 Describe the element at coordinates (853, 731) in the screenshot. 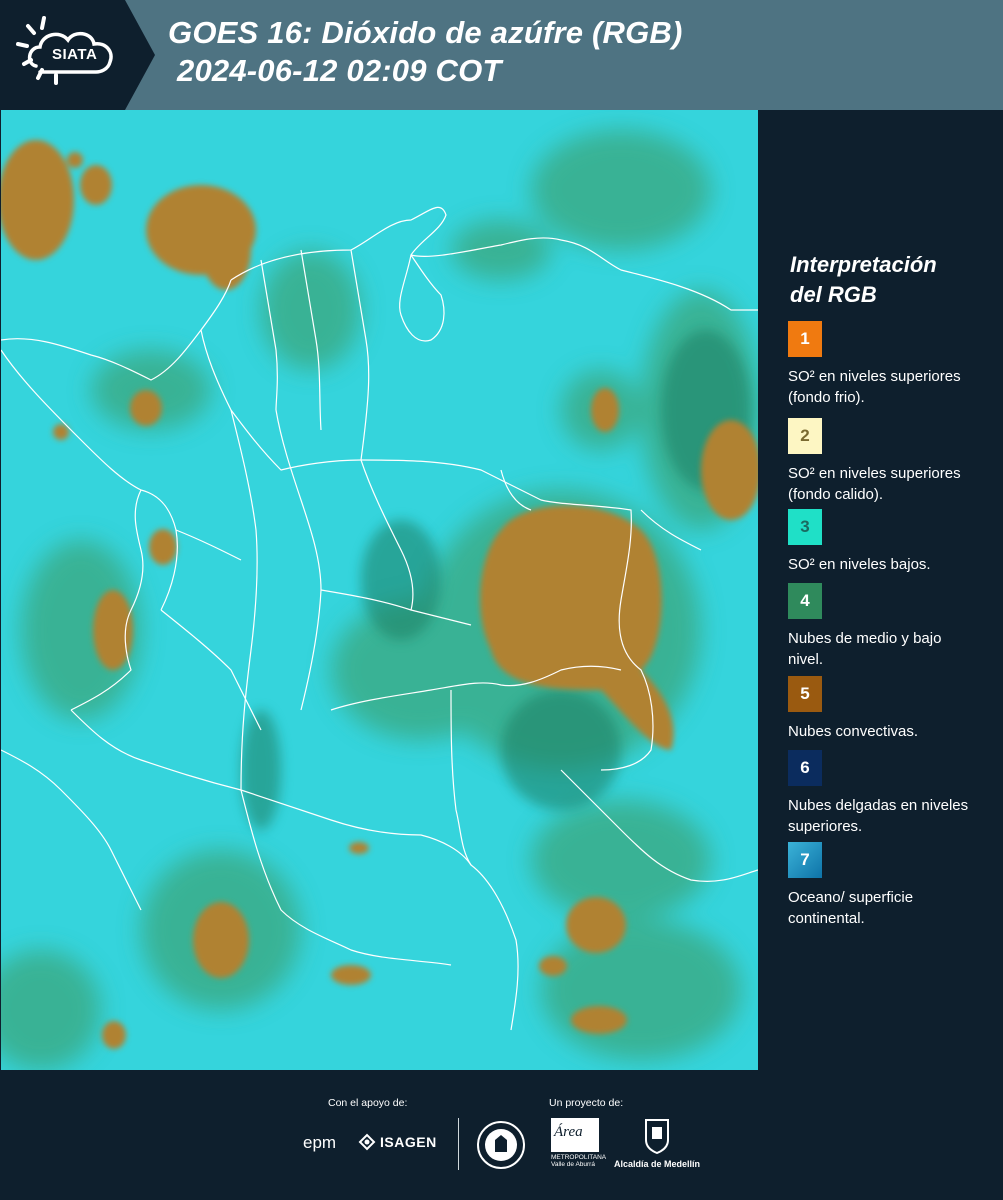

I see `legend-text-5: Nubes convectivas.` at that location.